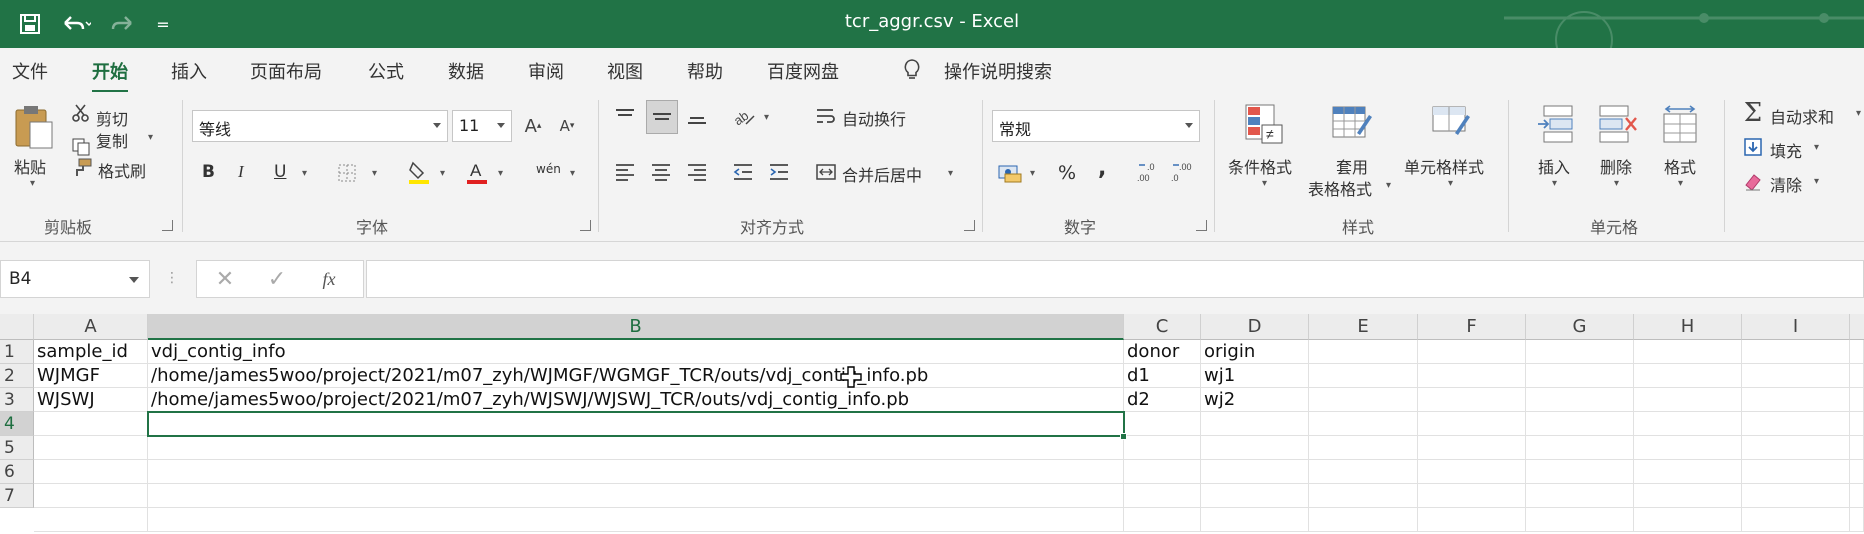 This screenshot has width=1864, height=534. I want to click on tab-formulas: 公式, so click(386, 71).